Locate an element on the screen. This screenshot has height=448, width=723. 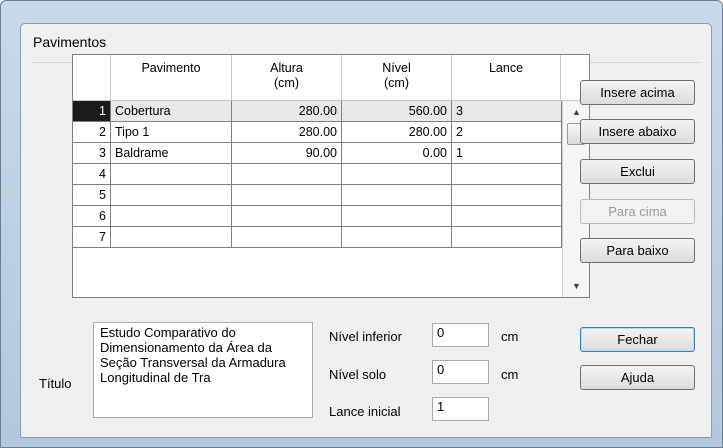
col-header-nivel: Nível (cm) is located at coordinates (397, 78).